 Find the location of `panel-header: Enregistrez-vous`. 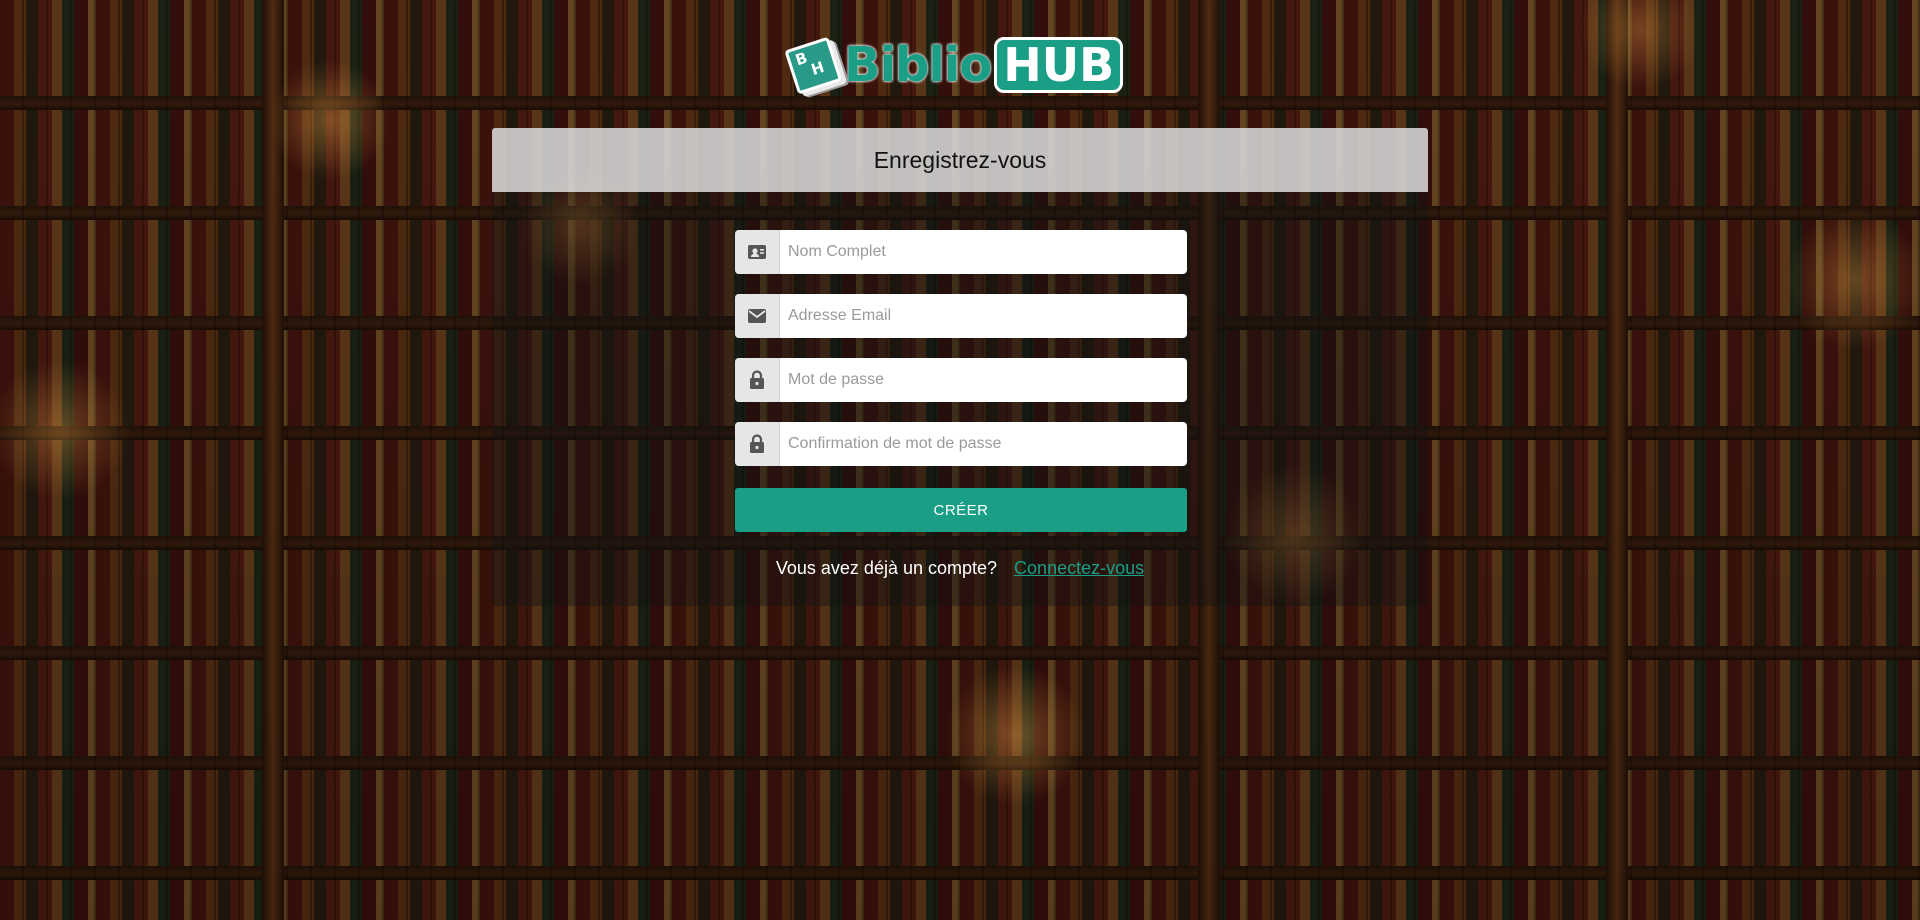

panel-header: Enregistrez-vous is located at coordinates (960, 160).